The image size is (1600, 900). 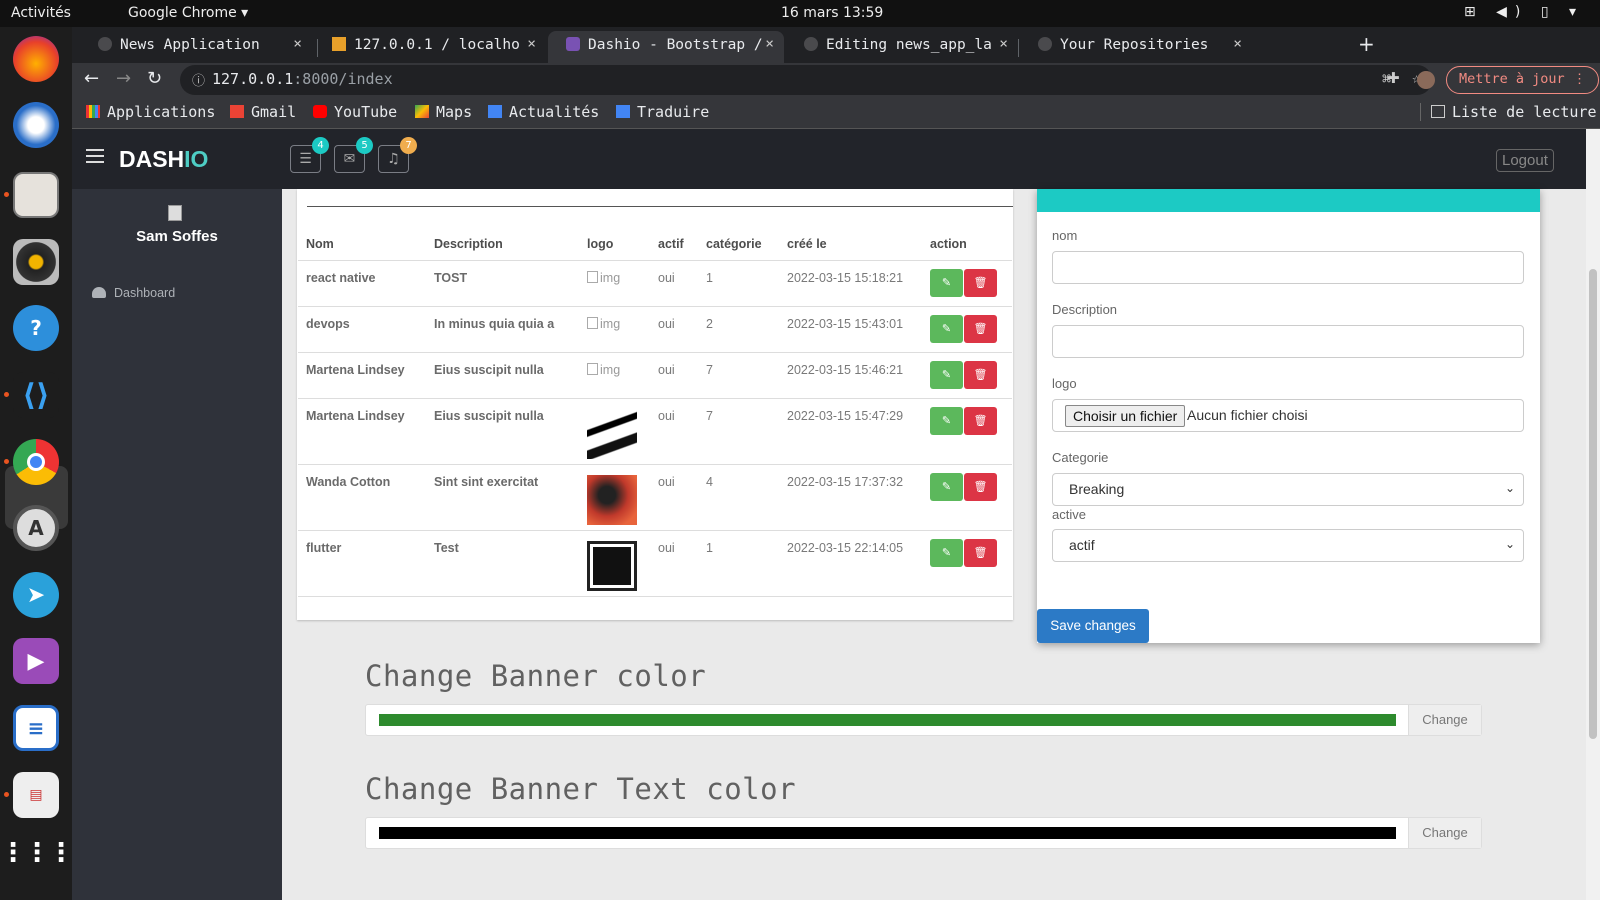 What do you see at coordinates (36, 59) in the screenshot?
I see `firefox-icon` at bounding box center [36, 59].